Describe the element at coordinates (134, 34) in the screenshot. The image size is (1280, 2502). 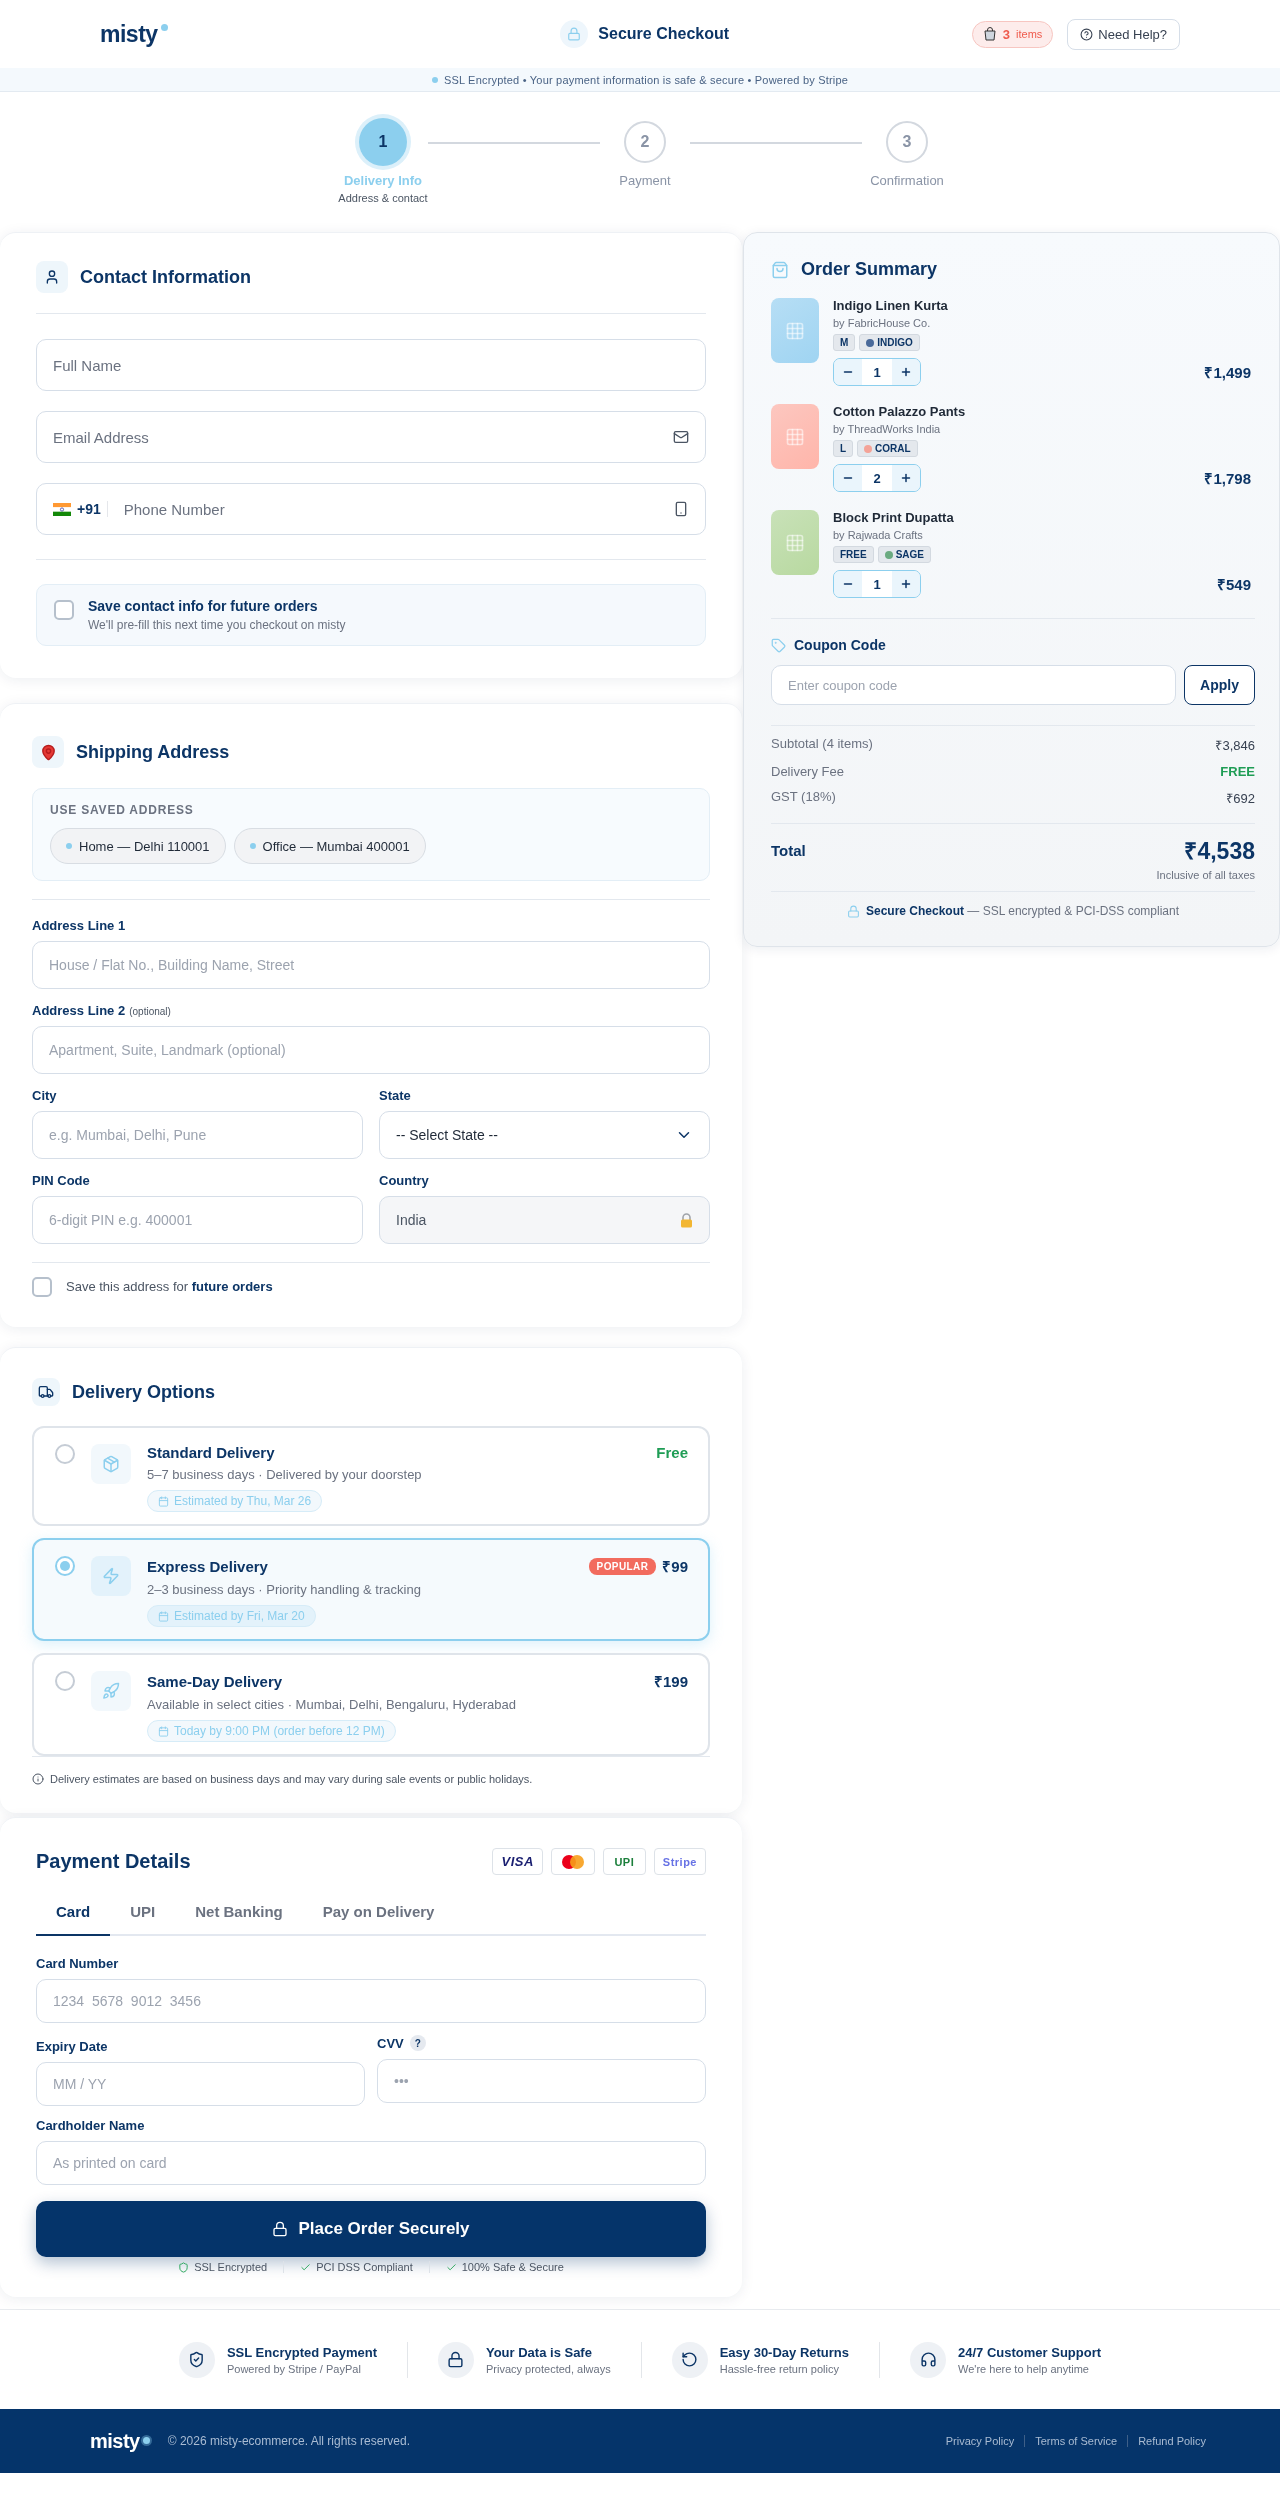
I see `brand-logo: misty` at that location.